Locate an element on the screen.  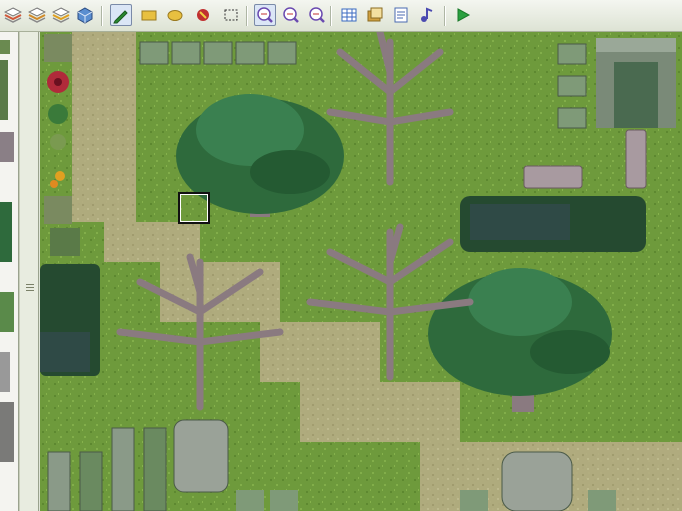
zoom-1x-icon is located at coordinates (265, 15).